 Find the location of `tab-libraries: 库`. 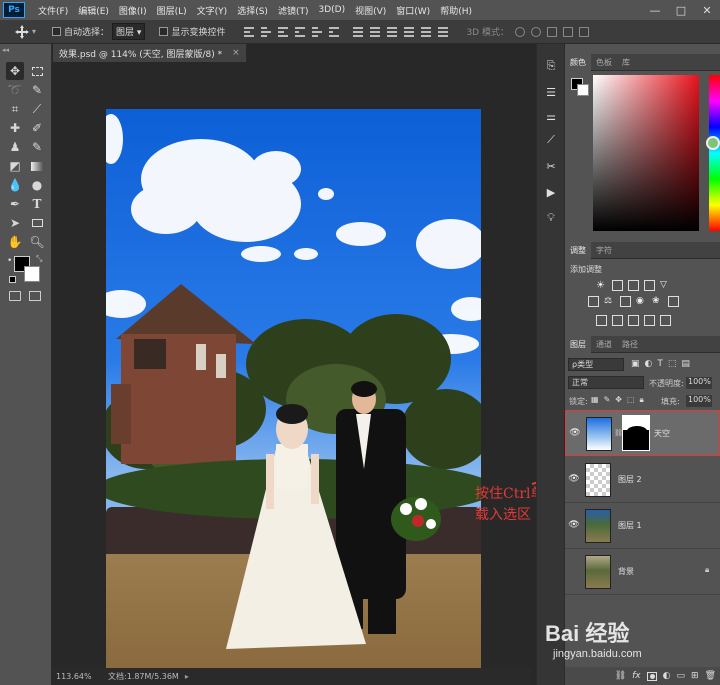

tab-libraries: 库 is located at coordinates (626, 62).